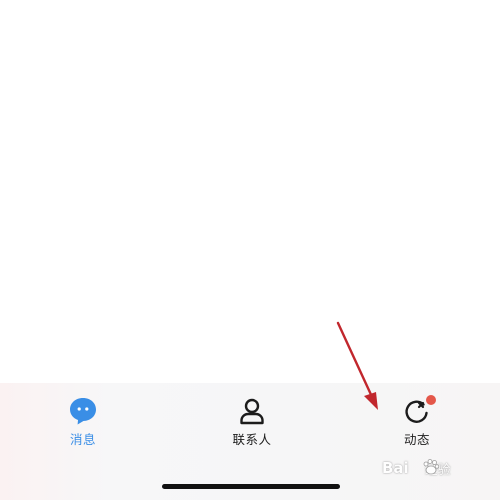  What do you see at coordinates (416, 439) in the screenshot?
I see `tab-moments-label: 动态` at bounding box center [416, 439].